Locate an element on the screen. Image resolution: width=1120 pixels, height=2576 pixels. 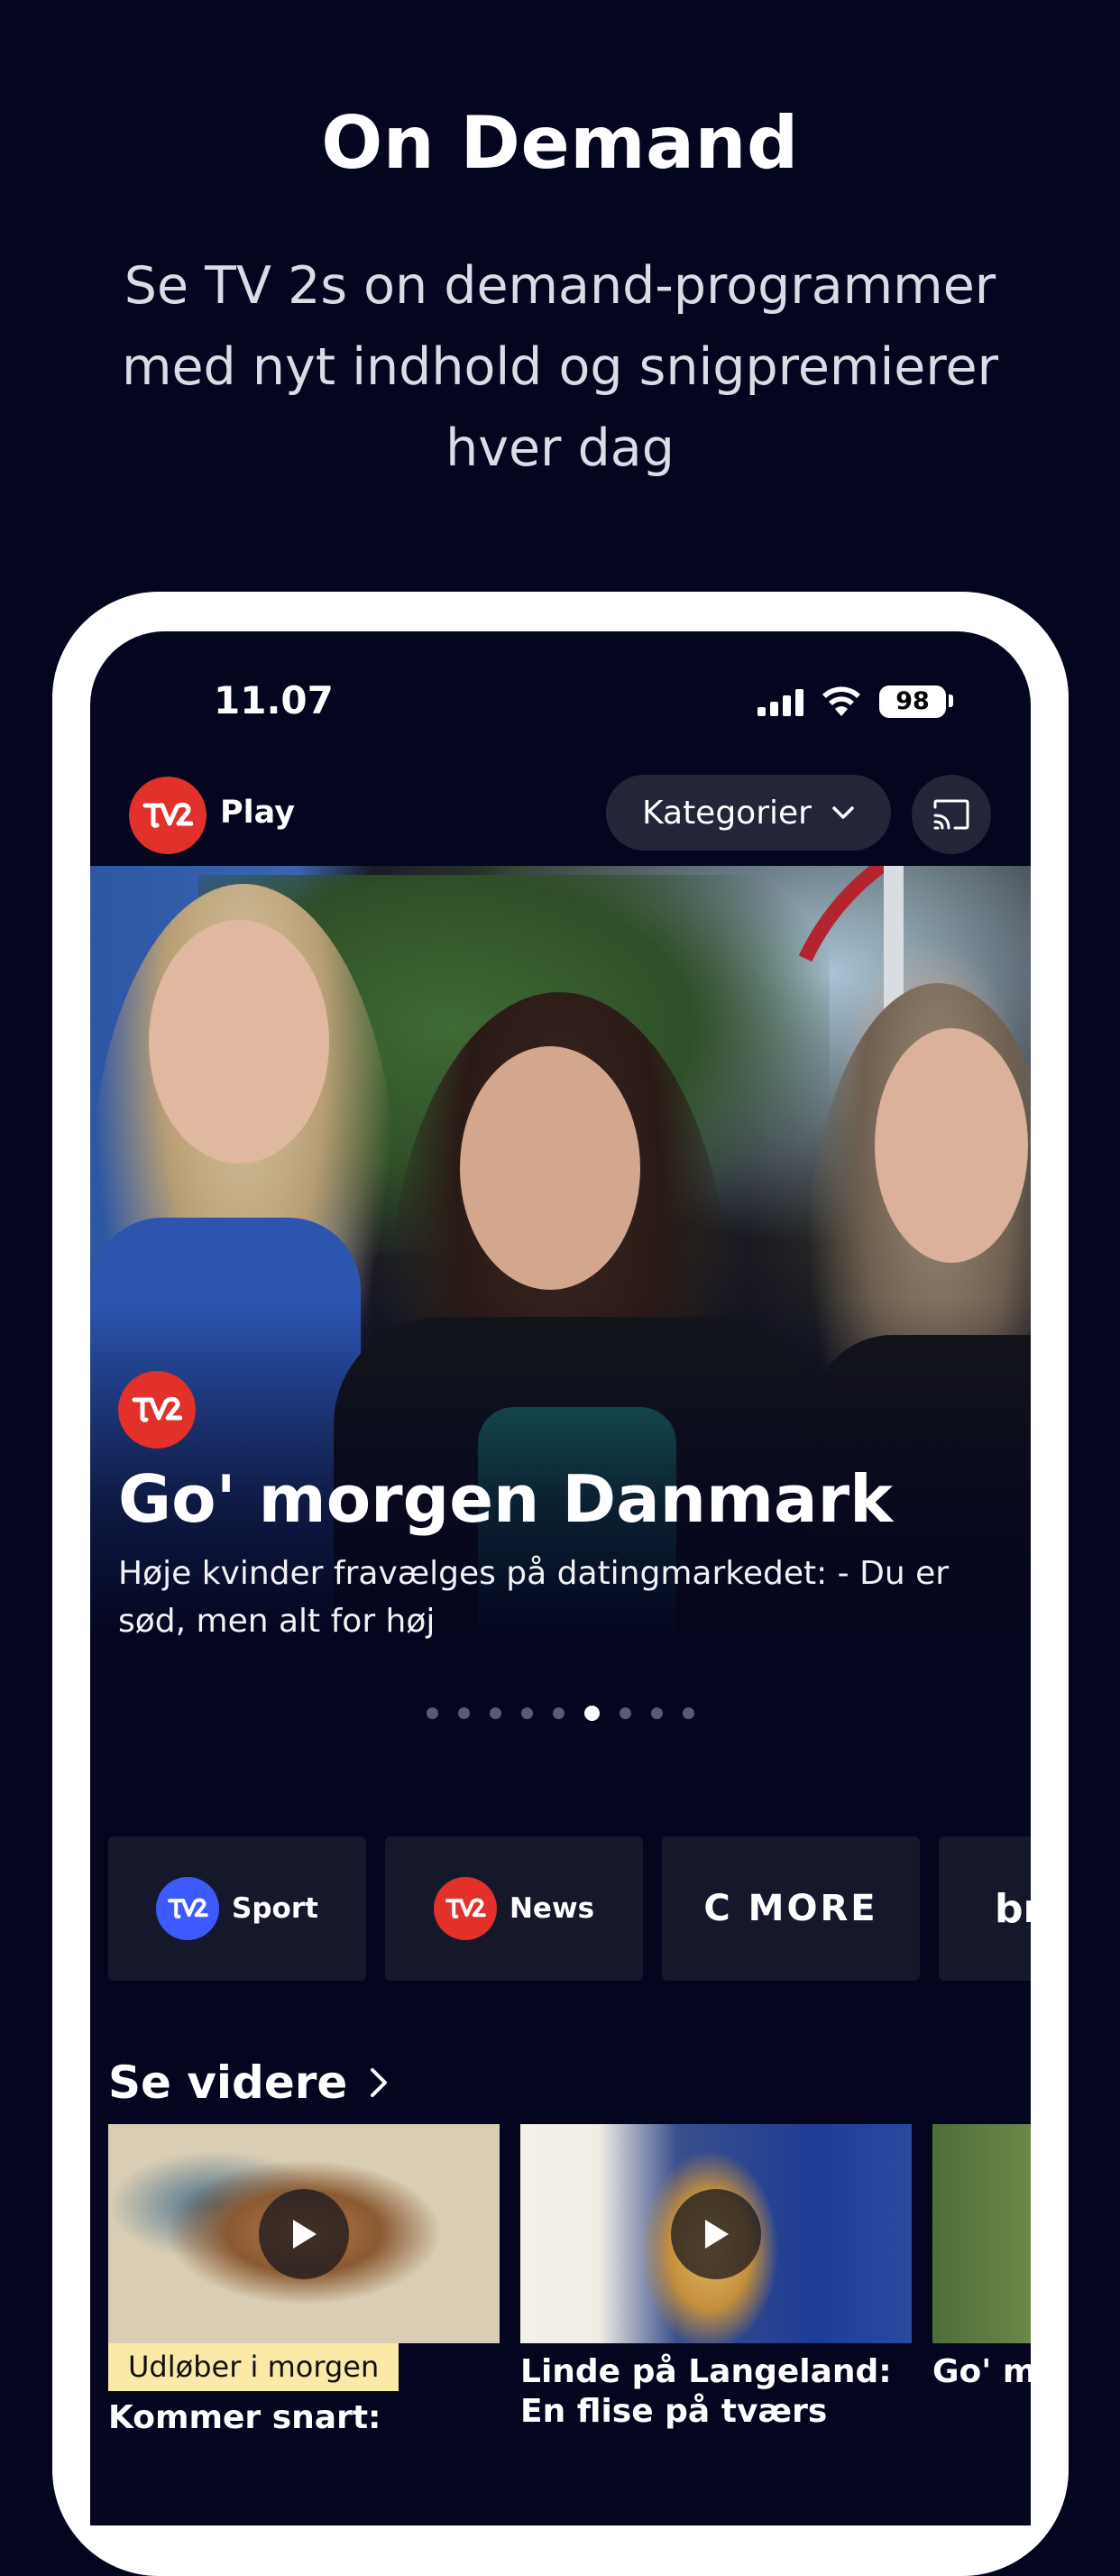
cast-icon is located at coordinates (951, 815).